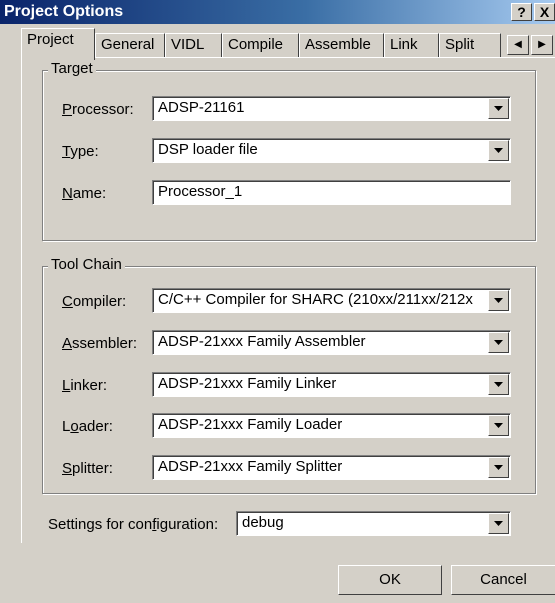  What do you see at coordinates (260, 45) in the screenshot?
I see `tab-compile: Compile` at bounding box center [260, 45].